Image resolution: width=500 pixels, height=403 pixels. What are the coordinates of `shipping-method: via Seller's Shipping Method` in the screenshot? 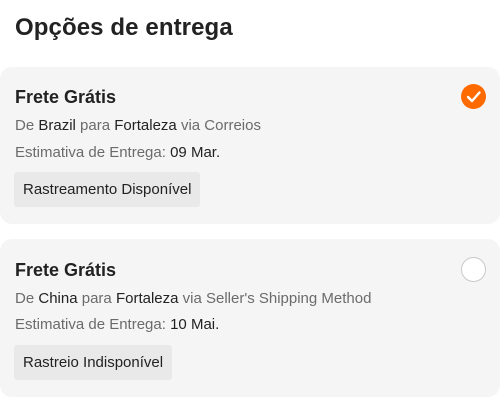 It's located at (277, 298).